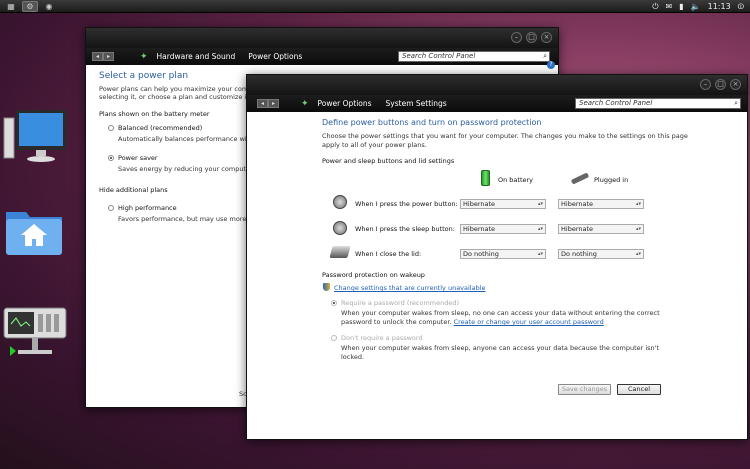 This screenshot has width=750, height=469. Describe the element at coordinates (186, 139) in the screenshot. I see `plan-balanced-desc: Automatically balances performance with` at that location.